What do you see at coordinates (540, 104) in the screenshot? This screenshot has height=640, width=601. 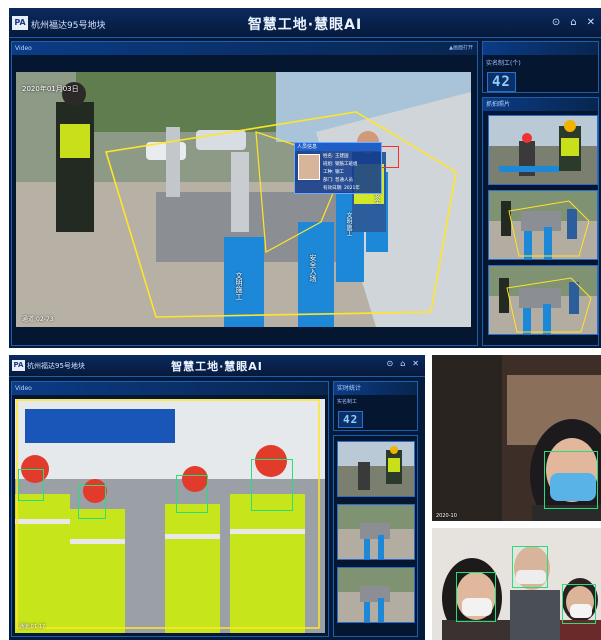 I see `snapshot-header: 抓拍照片` at bounding box center [540, 104].